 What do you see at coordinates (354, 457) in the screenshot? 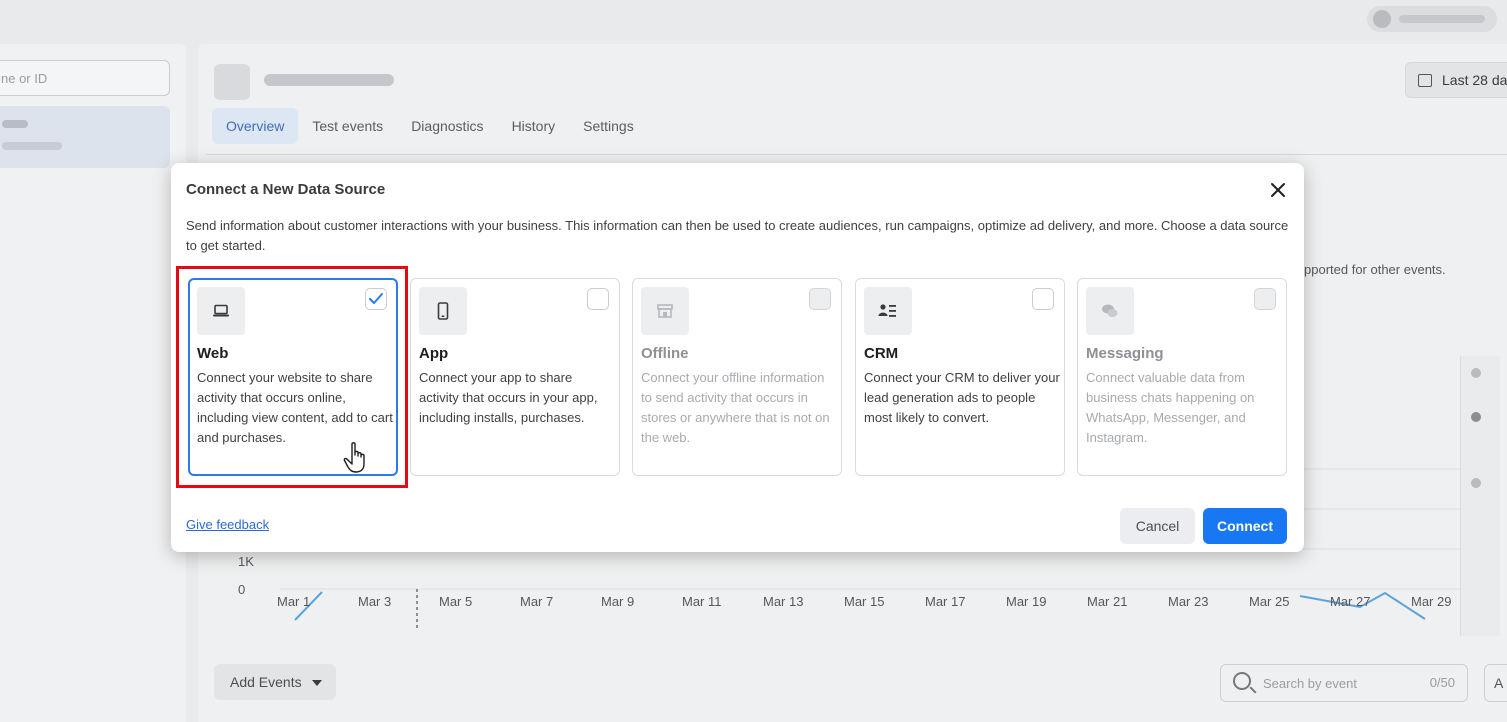
I see `hand-pointer-cursor-icon` at bounding box center [354, 457].